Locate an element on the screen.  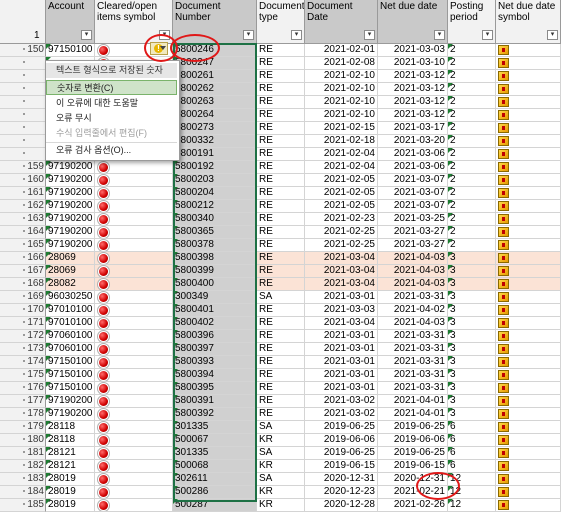
document-number-cell: 500286 is located at coordinates (215, 492).